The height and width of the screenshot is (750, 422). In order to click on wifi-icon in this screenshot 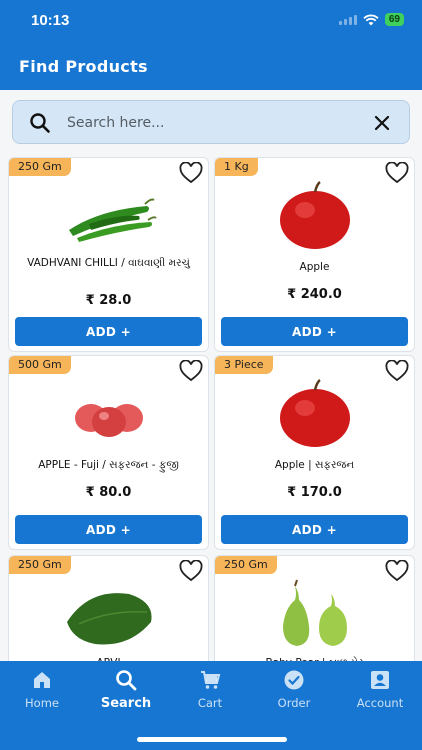, I will do `click(371, 19)`.